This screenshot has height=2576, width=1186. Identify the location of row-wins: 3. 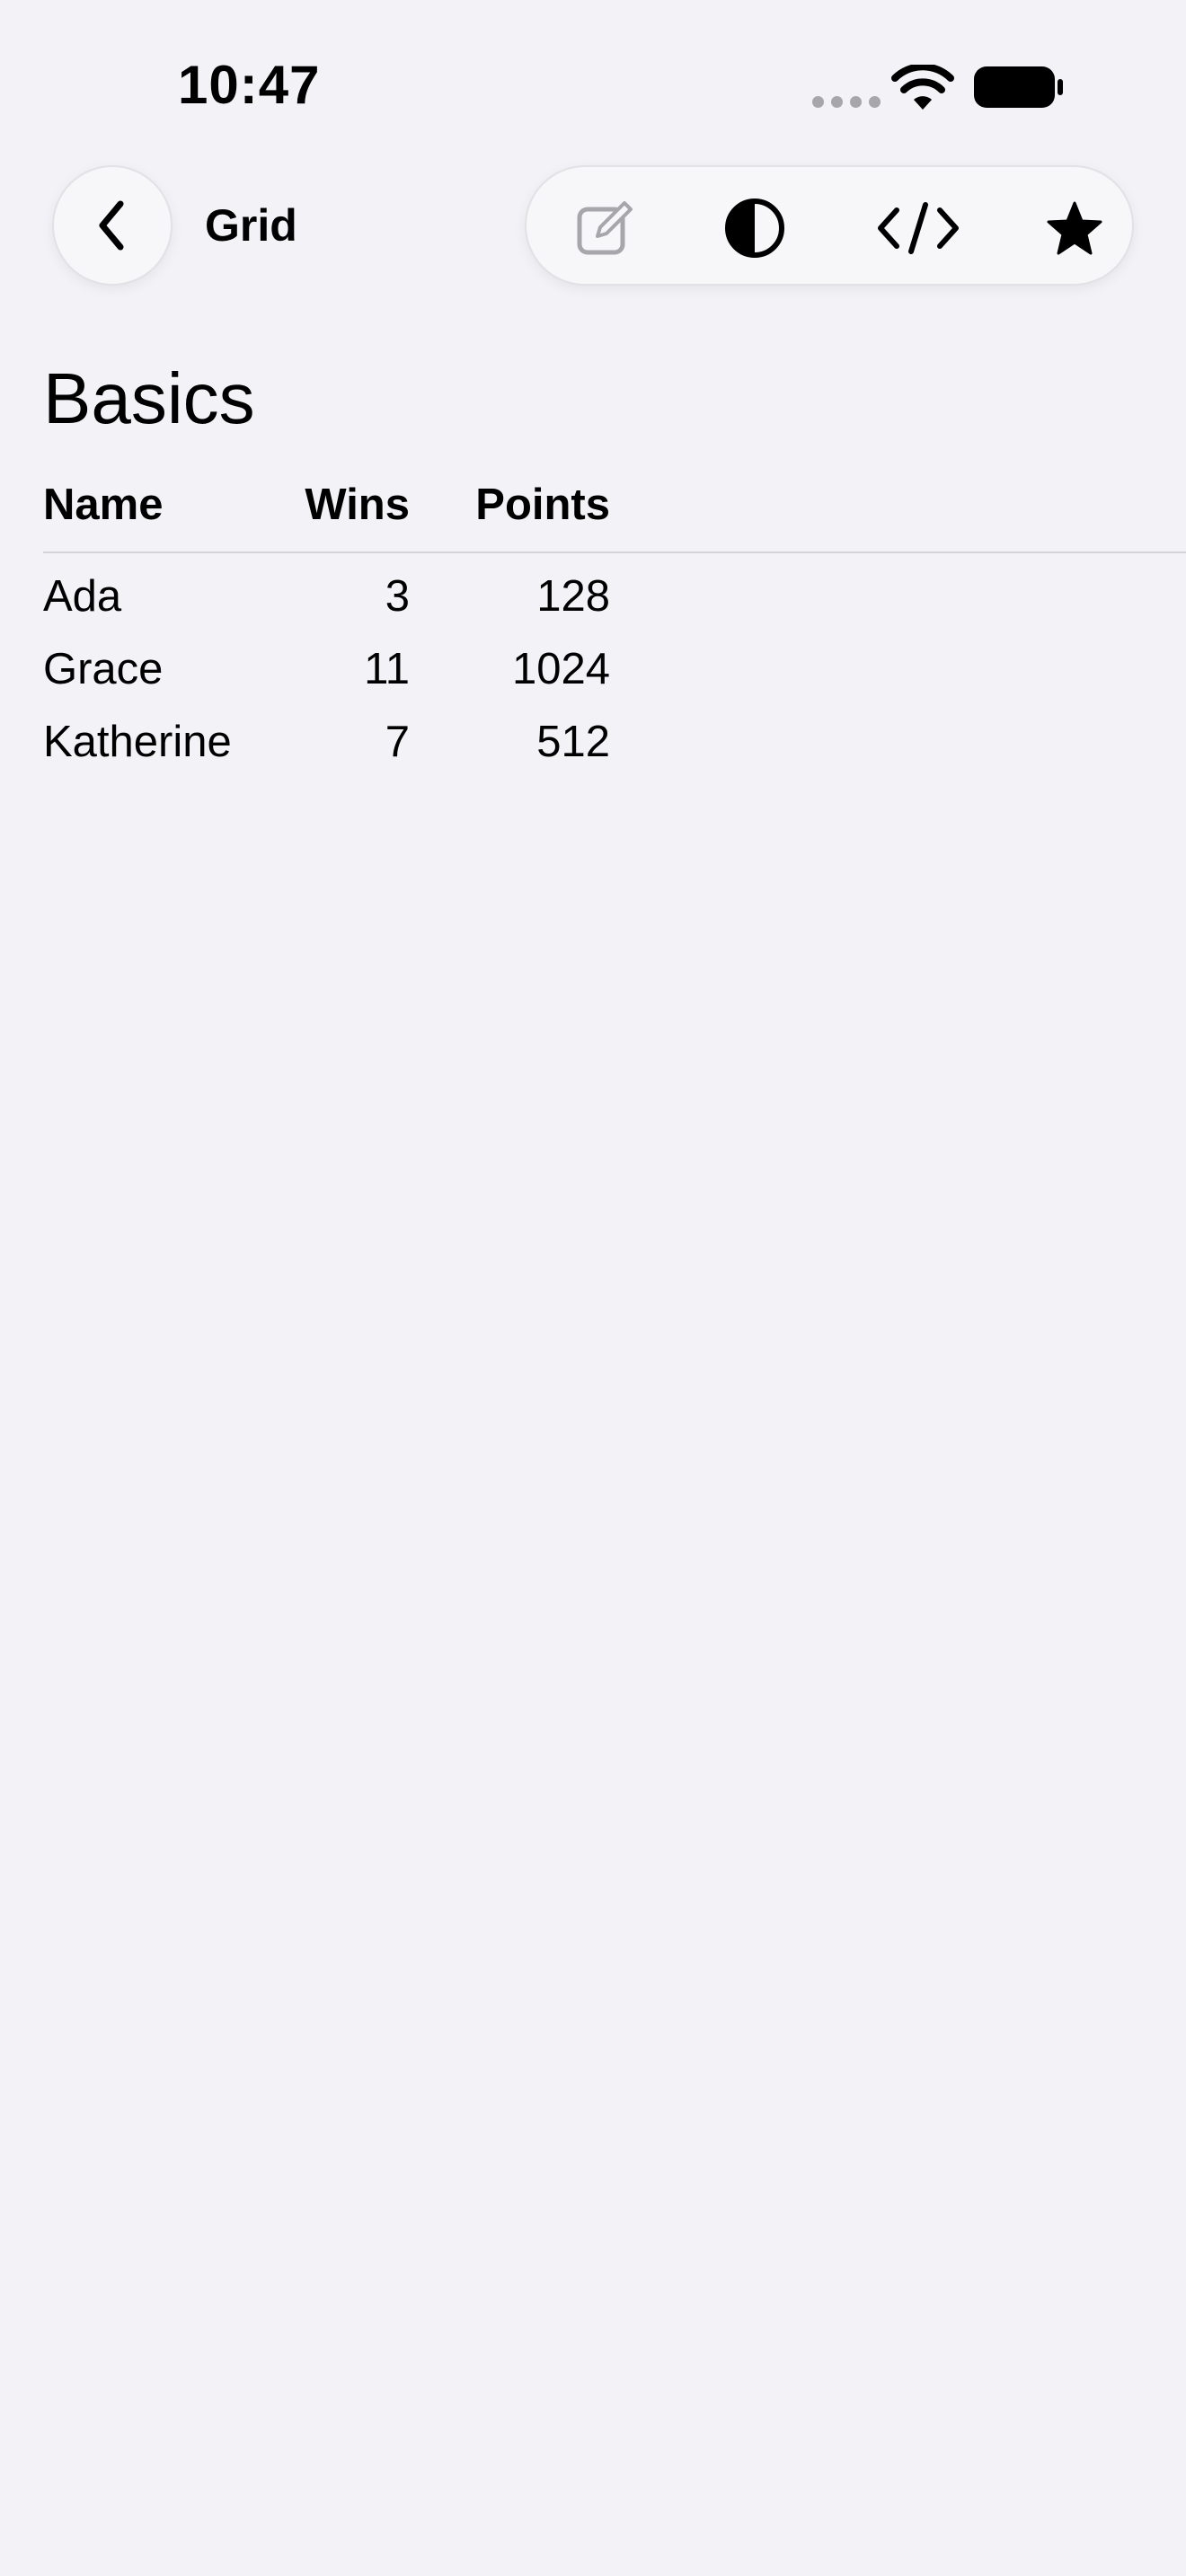
(397, 596).